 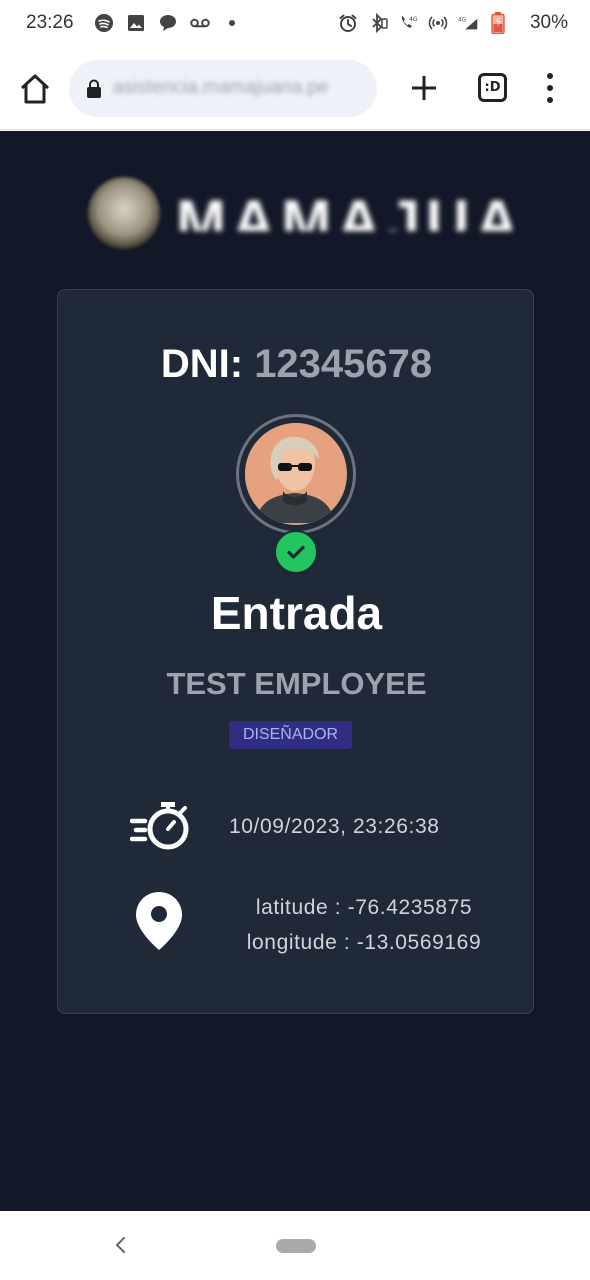 What do you see at coordinates (378, 23) in the screenshot?
I see `bluetooth-icon` at bounding box center [378, 23].